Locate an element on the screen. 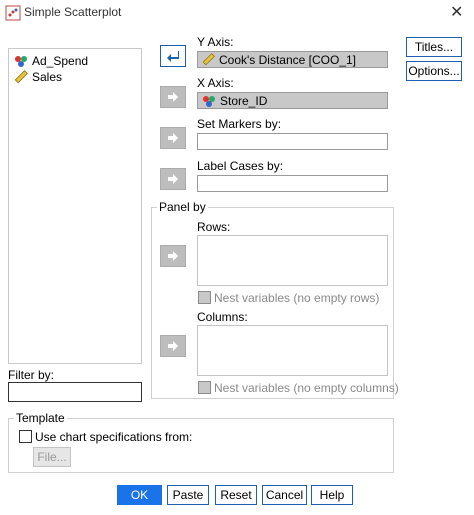 This screenshot has width=474, height=515. ok-button: OK is located at coordinates (139, 495).